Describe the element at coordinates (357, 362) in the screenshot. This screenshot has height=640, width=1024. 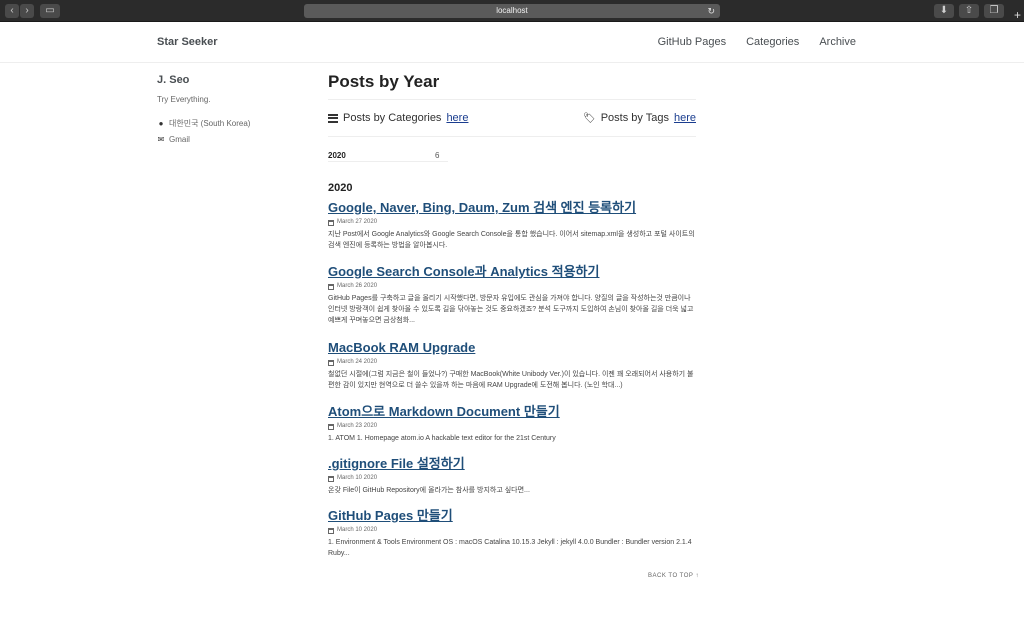
I see `post-date-text: March 24 2020` at that location.